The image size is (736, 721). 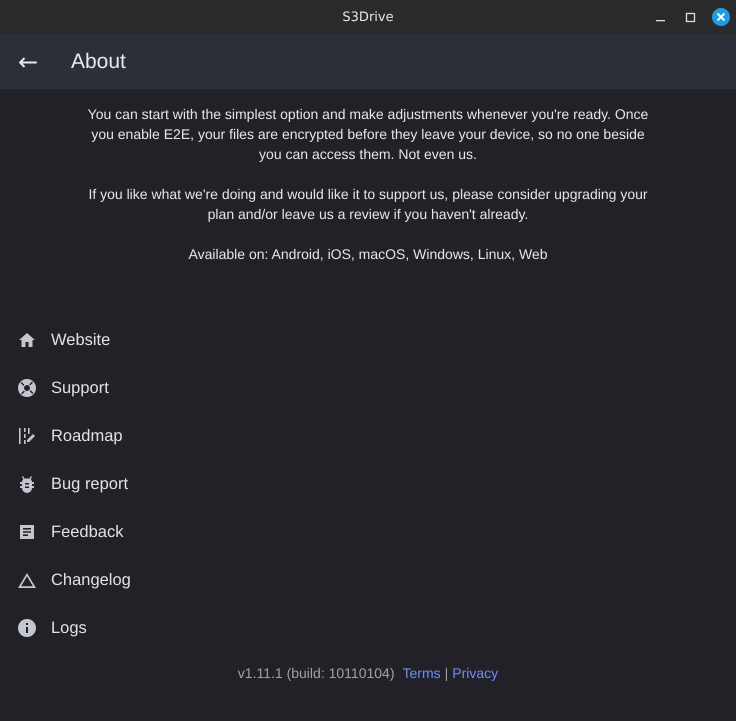 I want to click on menu-item: Support, so click(x=54, y=388).